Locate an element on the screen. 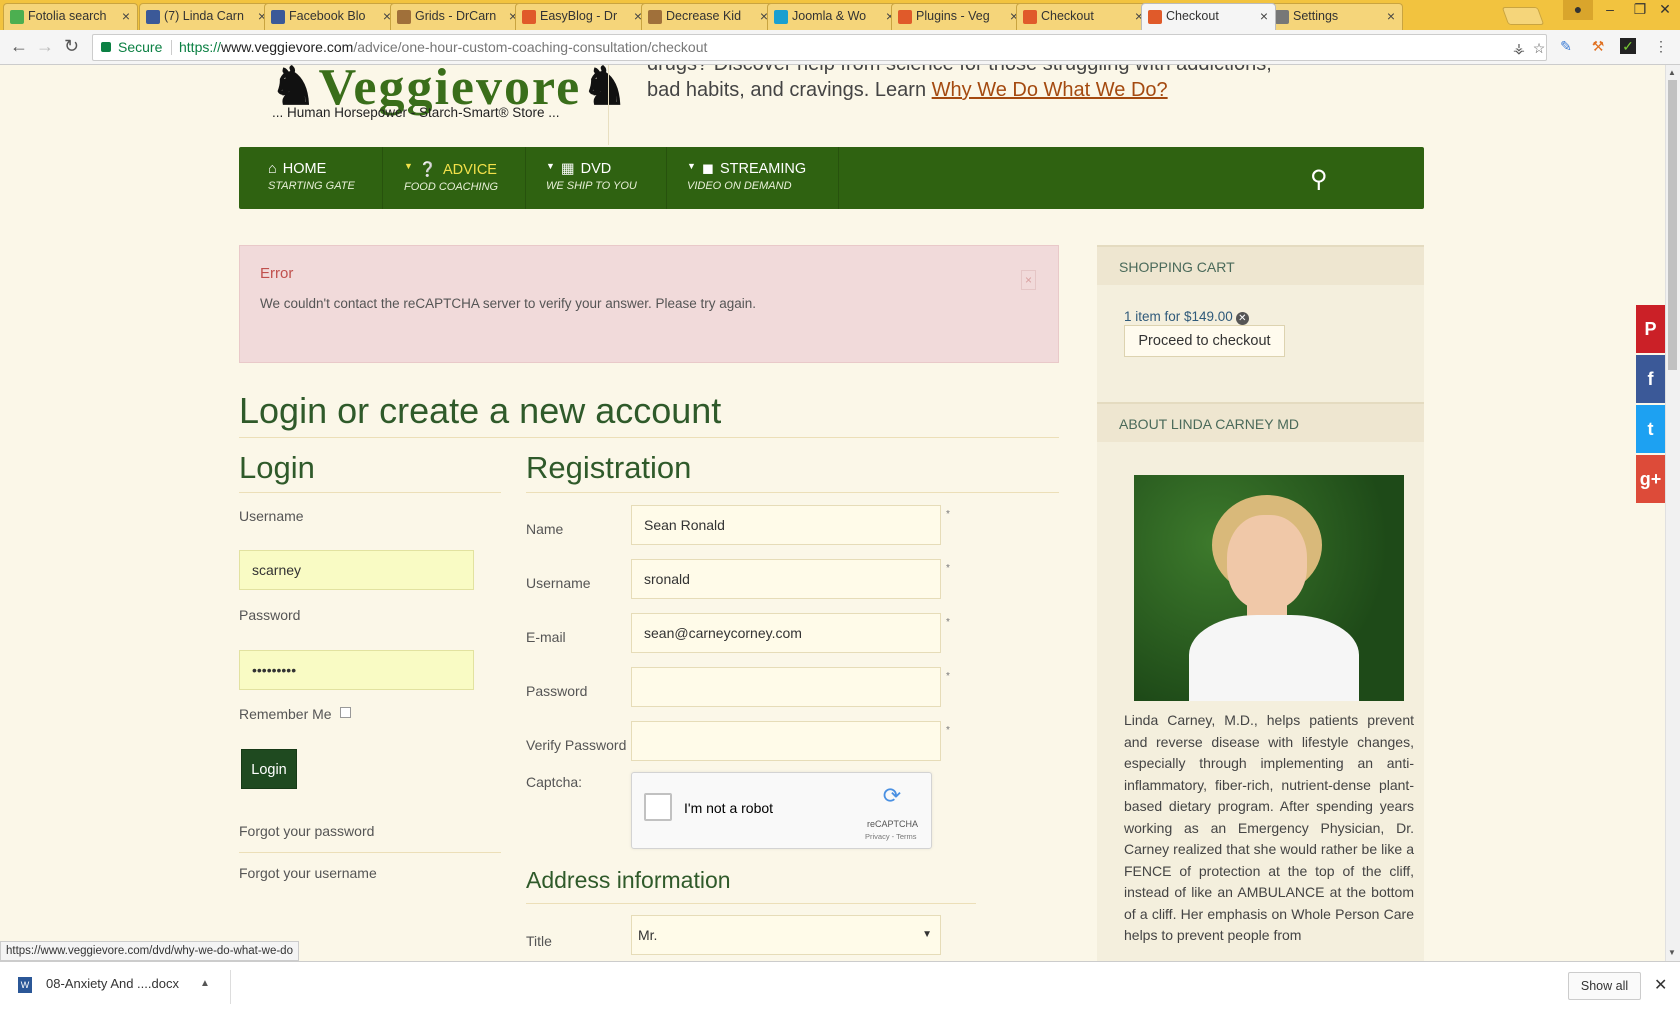  tab-title: EasyBlog - Dr is located at coordinates (579, 16).